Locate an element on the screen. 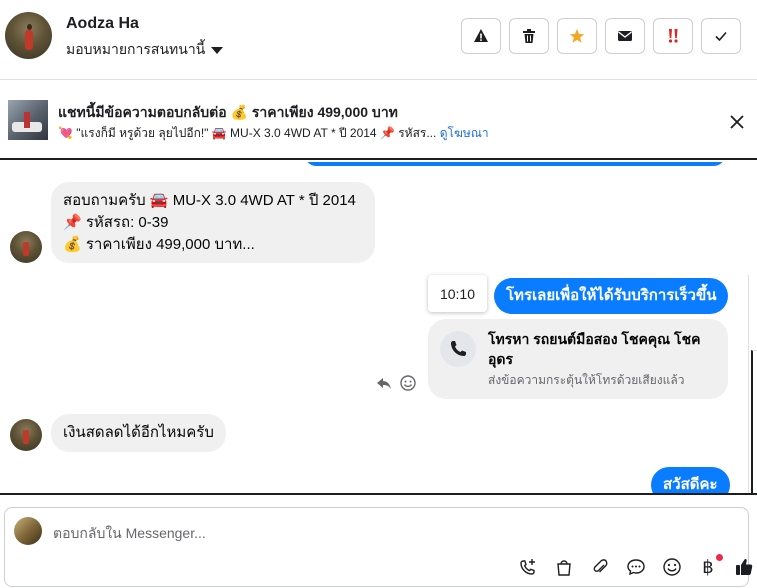 This screenshot has width=757, height=588. like-button is located at coordinates (741, 567).